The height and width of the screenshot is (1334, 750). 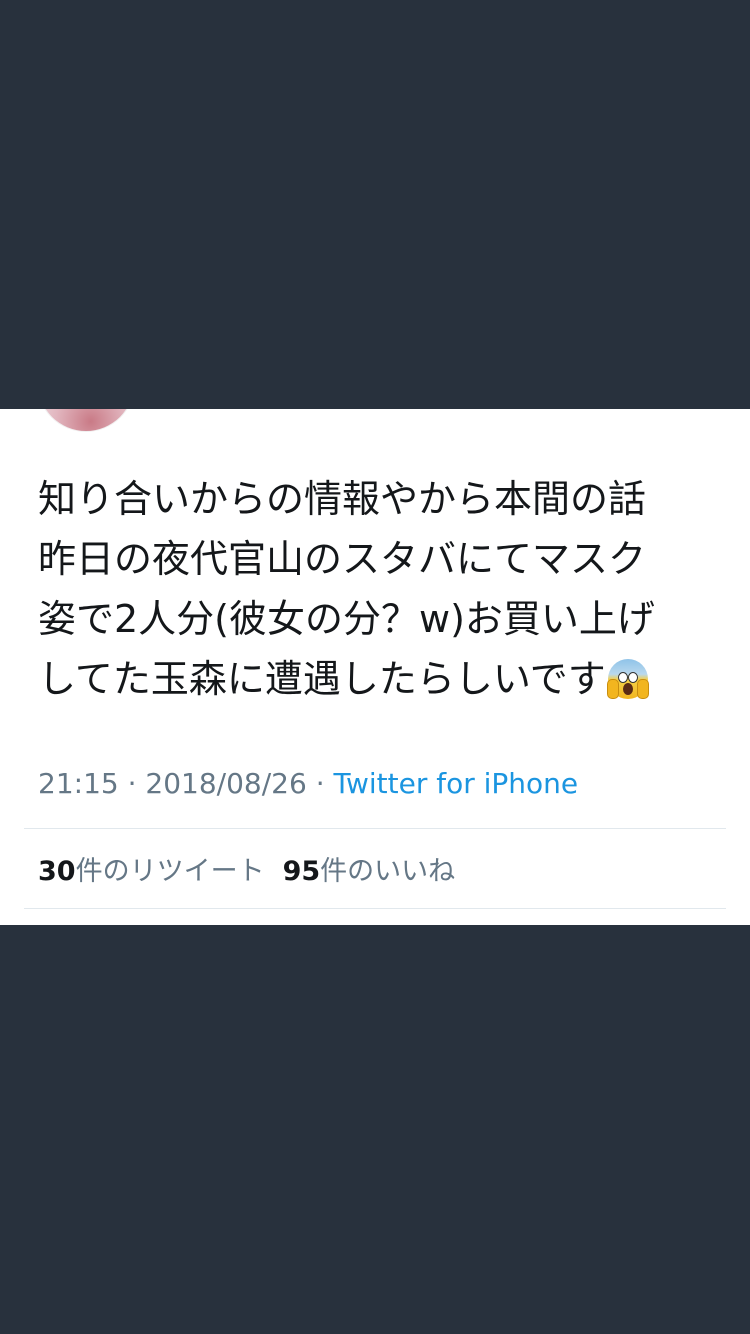 What do you see at coordinates (456, 783) in the screenshot?
I see `tweet-source-link: Twitter for iPhone` at bounding box center [456, 783].